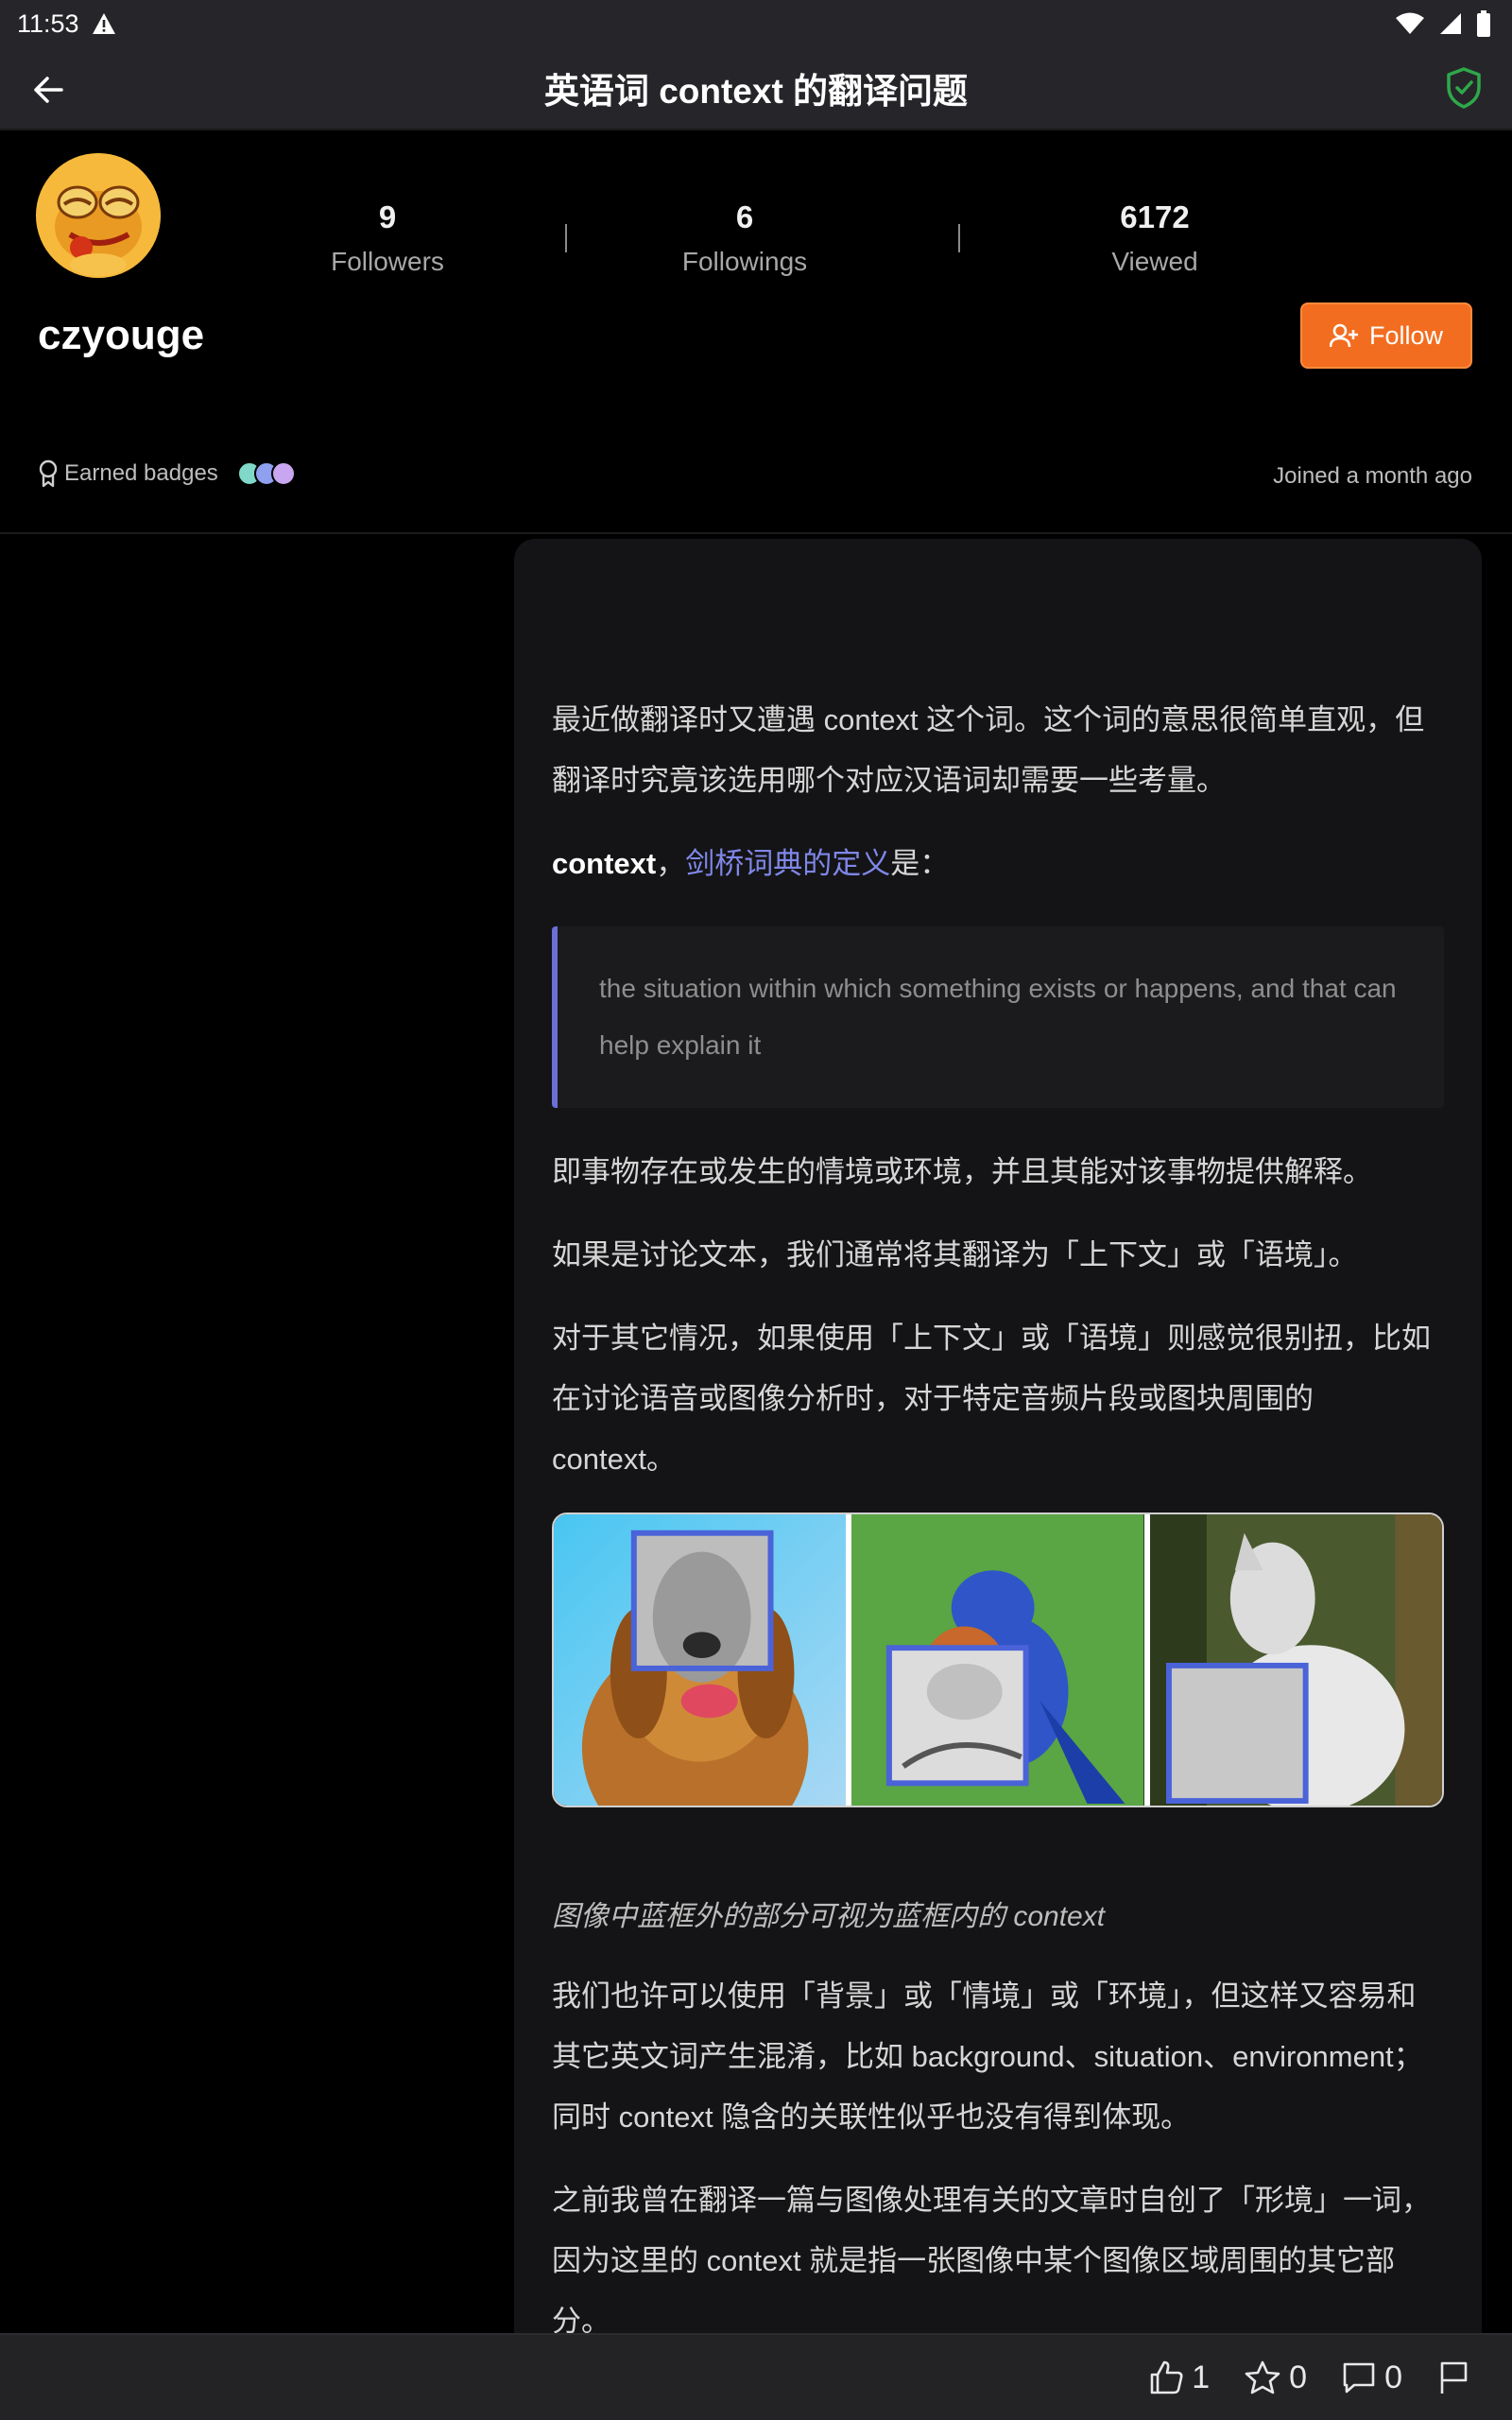 The width and height of the screenshot is (1512, 2420). Describe the element at coordinates (1154, 261) in the screenshot. I see `viewed-label: Viewed` at that location.